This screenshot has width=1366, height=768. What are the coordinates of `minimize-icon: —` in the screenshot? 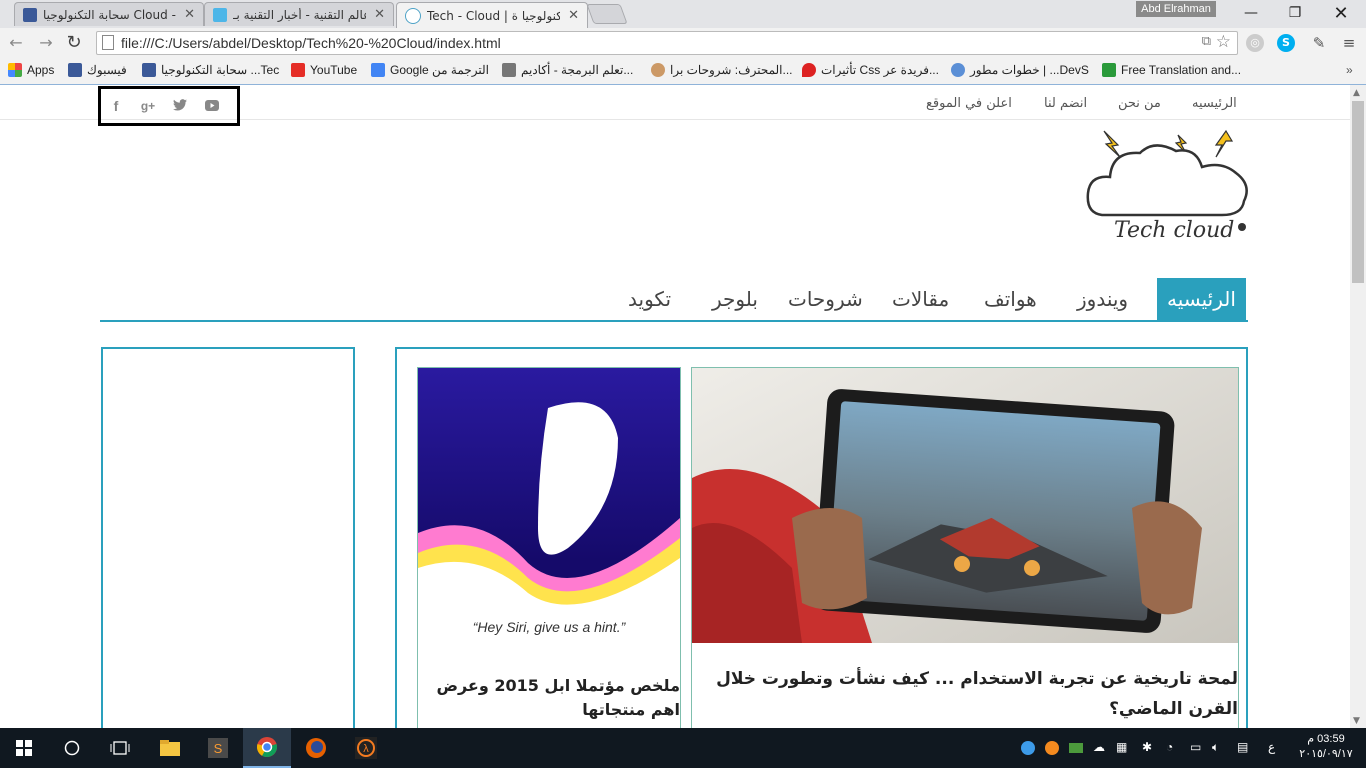 It's located at (1251, 13).